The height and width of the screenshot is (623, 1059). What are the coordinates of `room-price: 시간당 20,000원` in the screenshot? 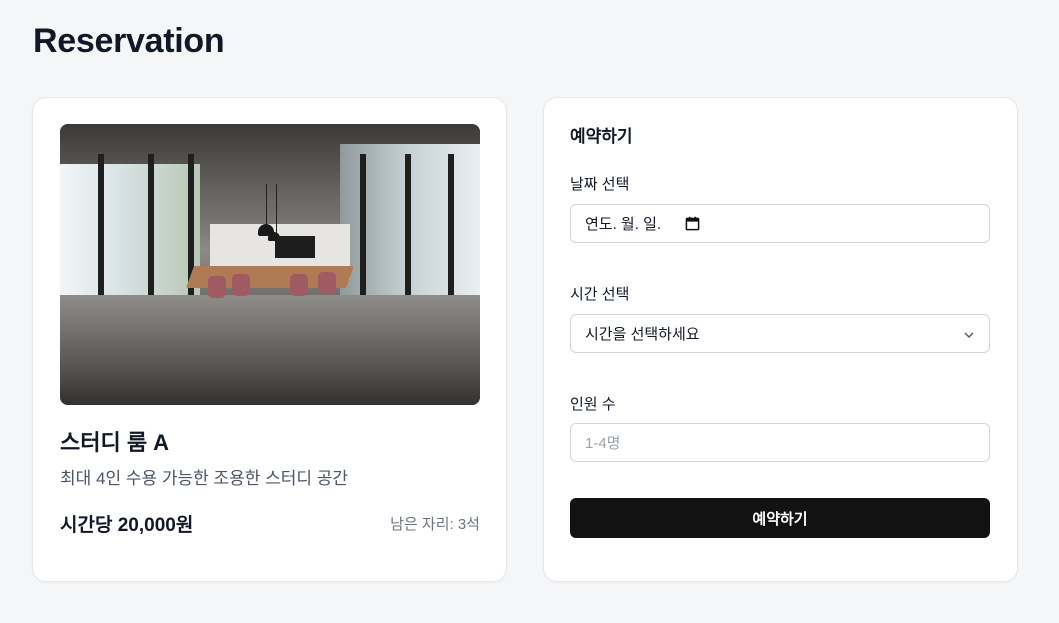 It's located at (127, 525).